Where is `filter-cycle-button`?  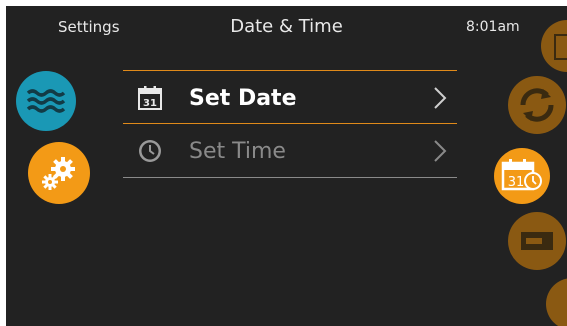
filter-cycle-button is located at coordinates (537, 105).